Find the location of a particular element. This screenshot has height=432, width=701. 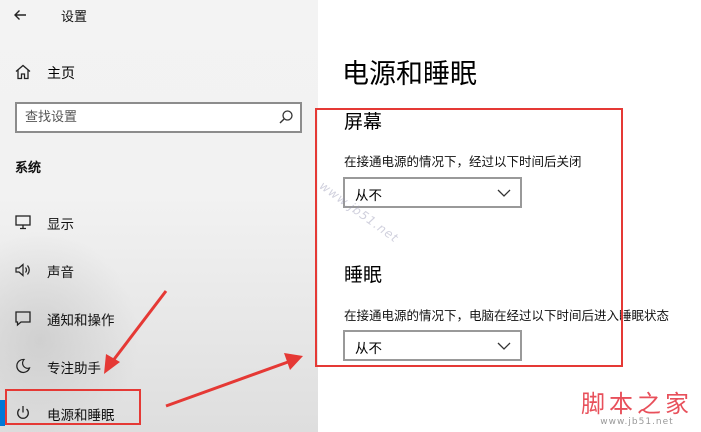

monitor-icon is located at coordinates (23, 222).